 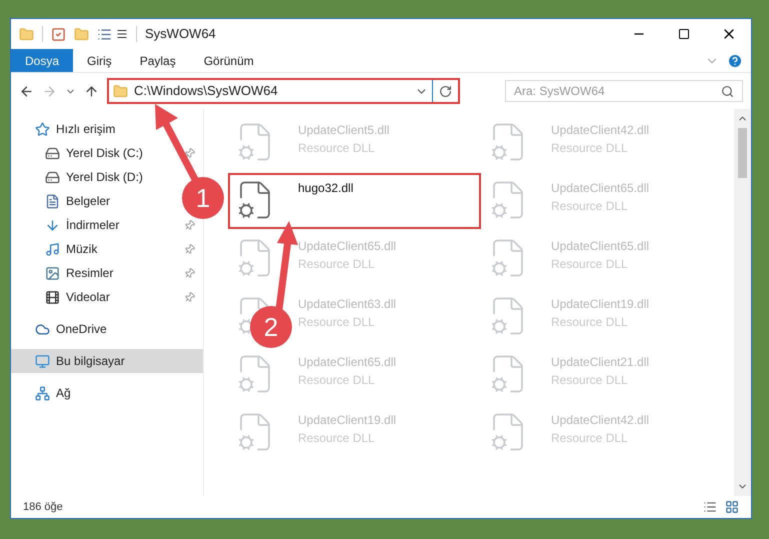 I want to click on help-icon, so click(x=735, y=60).